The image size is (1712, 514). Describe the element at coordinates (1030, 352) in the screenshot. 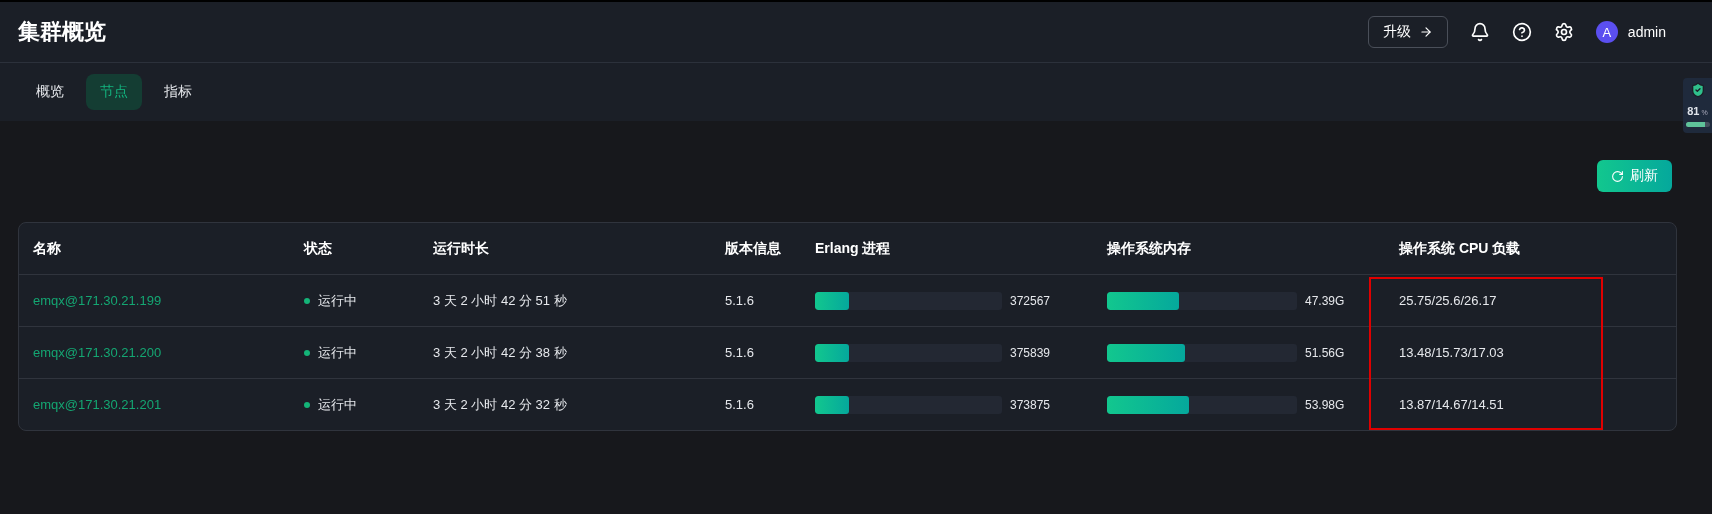

I see `process-count: 375839` at that location.